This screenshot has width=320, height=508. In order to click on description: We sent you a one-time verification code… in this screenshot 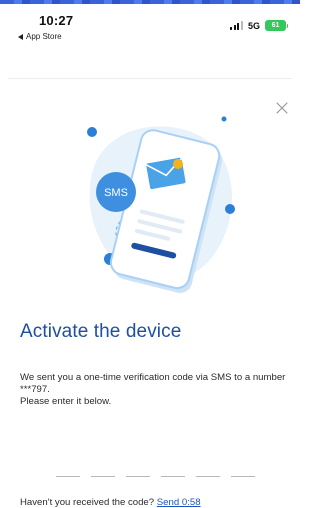, I will do `click(155, 390)`.